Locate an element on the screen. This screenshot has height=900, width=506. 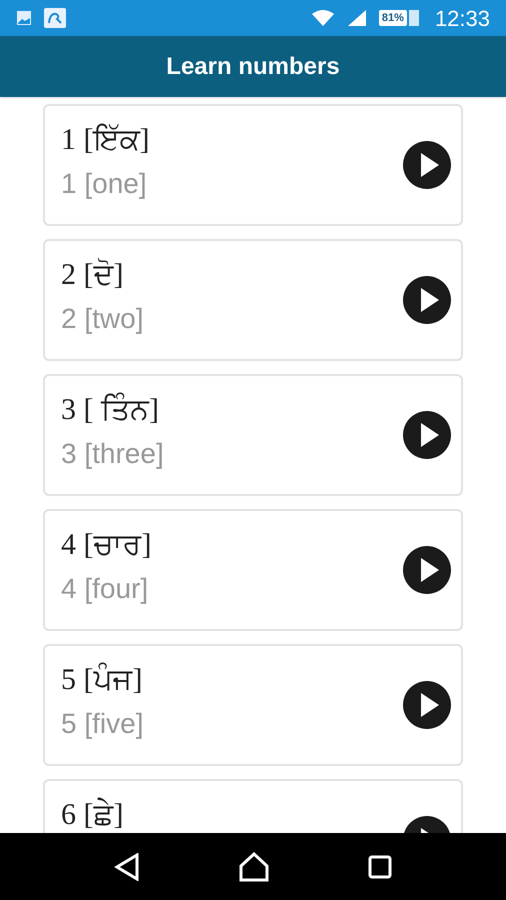
app-icon is located at coordinates (55, 18).